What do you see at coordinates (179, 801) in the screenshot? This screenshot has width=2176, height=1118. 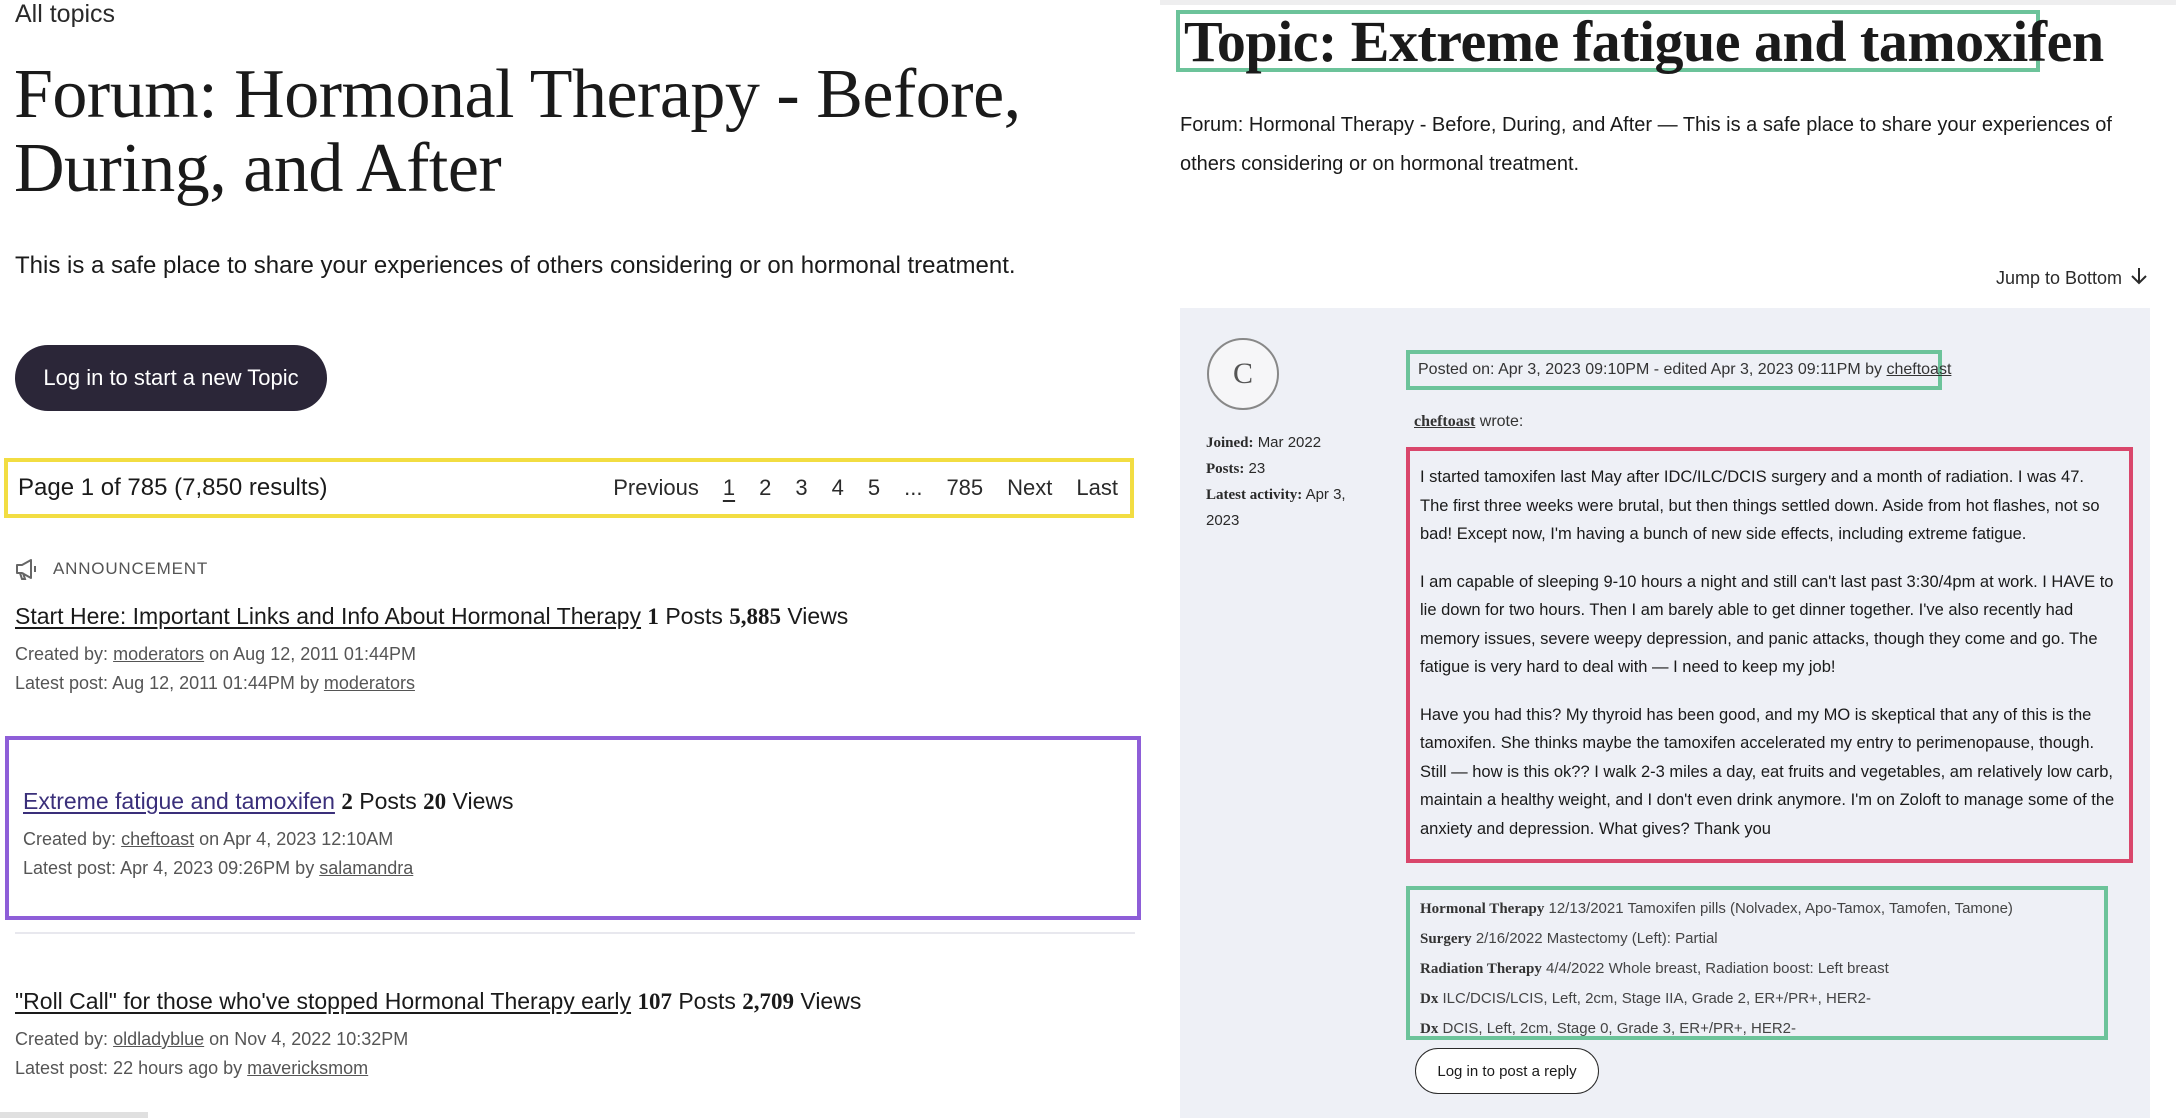 I see `topic-title-link: Extreme fatigue and tamoxifen` at bounding box center [179, 801].